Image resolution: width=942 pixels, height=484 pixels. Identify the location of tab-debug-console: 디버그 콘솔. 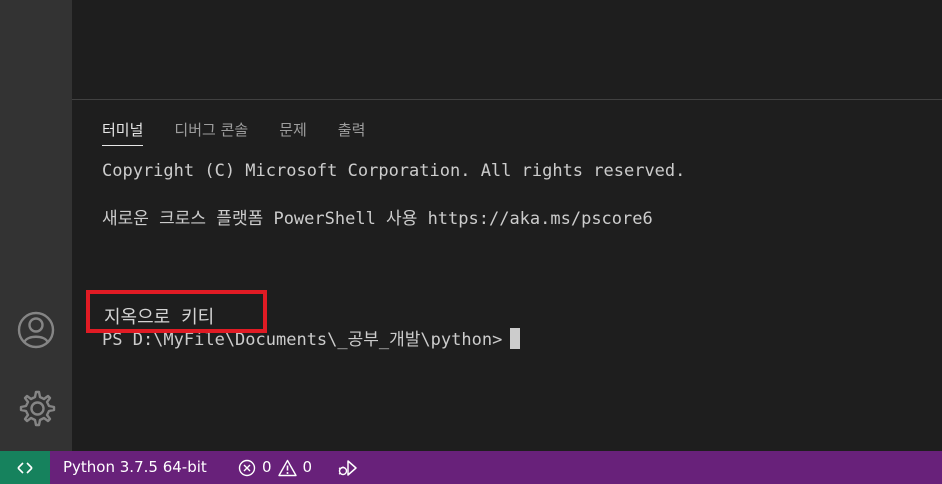
(211, 131).